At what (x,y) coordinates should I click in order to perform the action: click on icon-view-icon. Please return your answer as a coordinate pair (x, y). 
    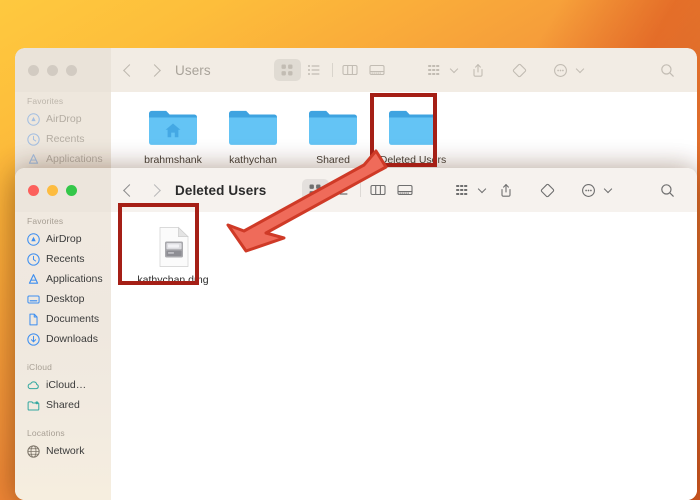
    Looking at the image, I should click on (315, 190).